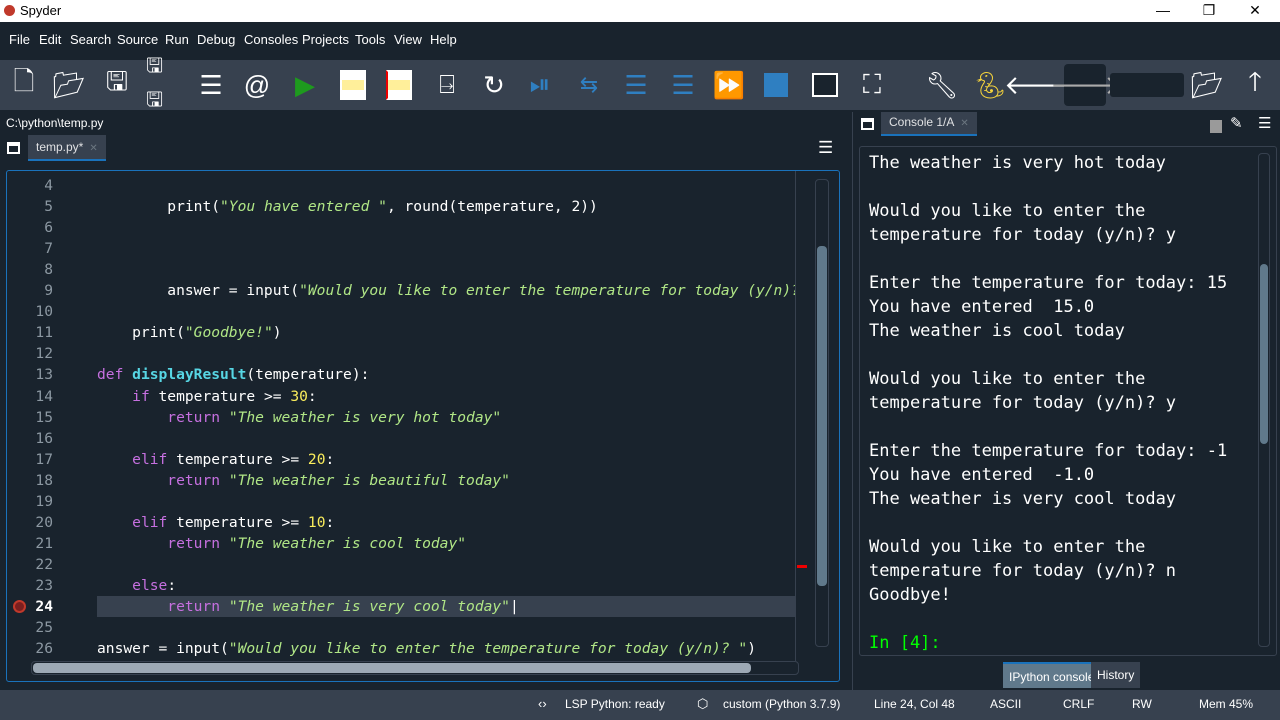 The image size is (1280, 720). Describe the element at coordinates (1255, 84) in the screenshot. I see `parent-dir-icon: 🡑` at that location.